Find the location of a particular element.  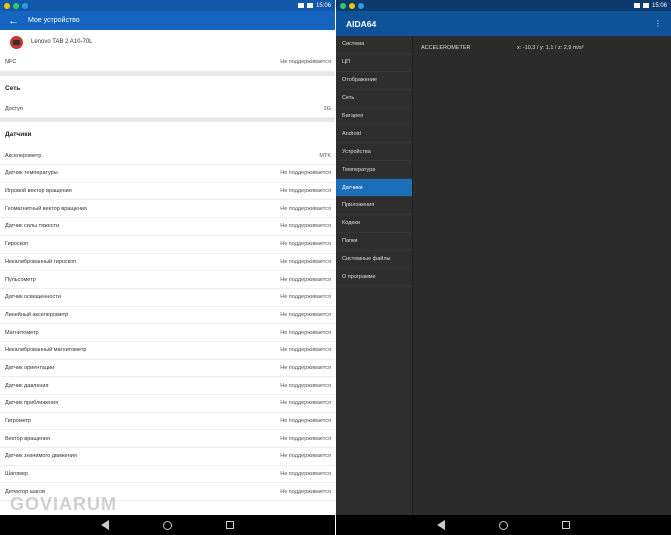

app-bar: ← Мое устройство is located at coordinates (167, 20).